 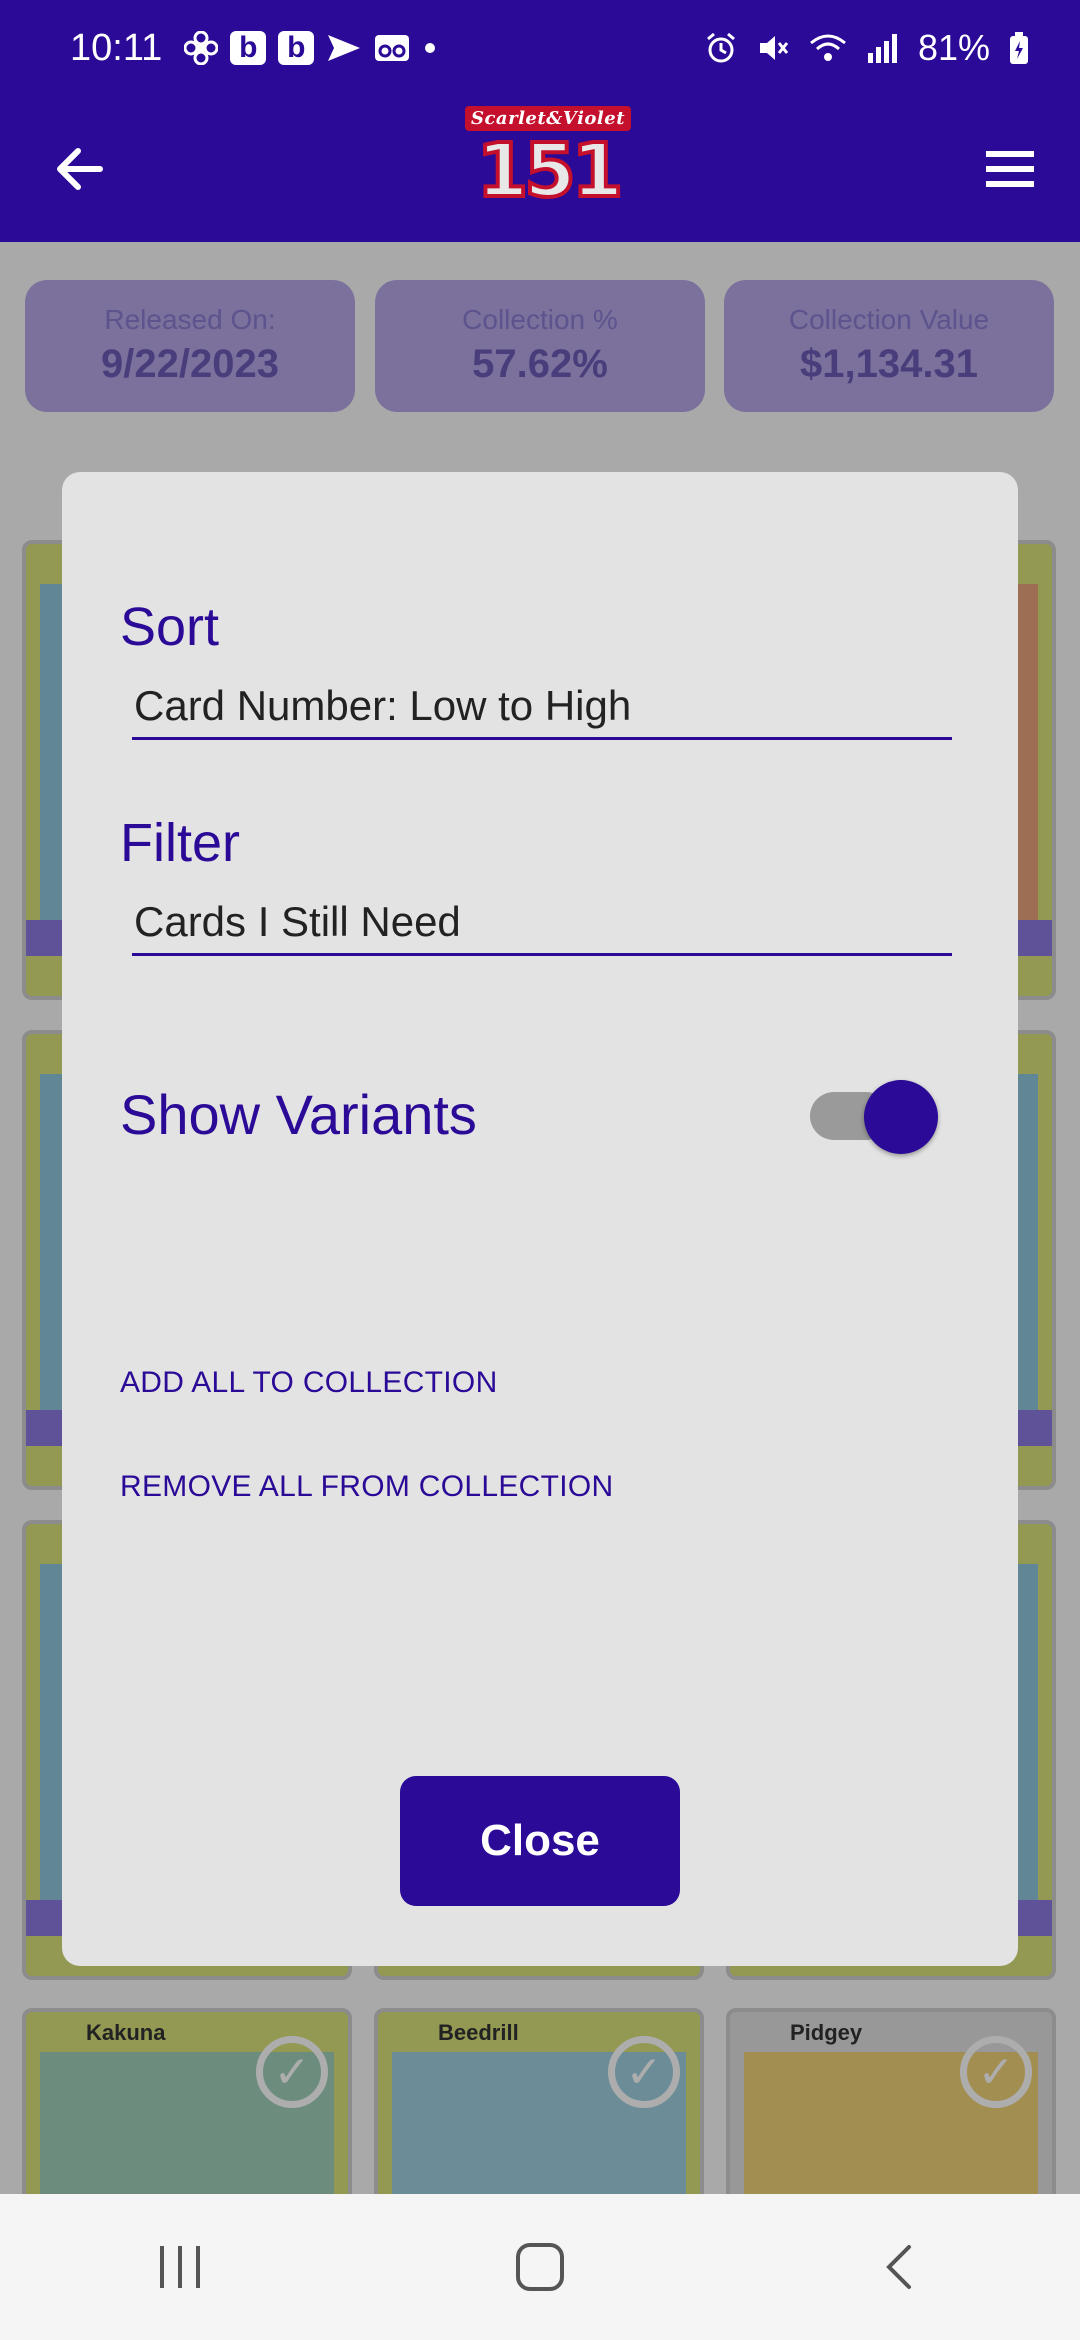 I want to click on signal-icon, so click(x=882, y=48).